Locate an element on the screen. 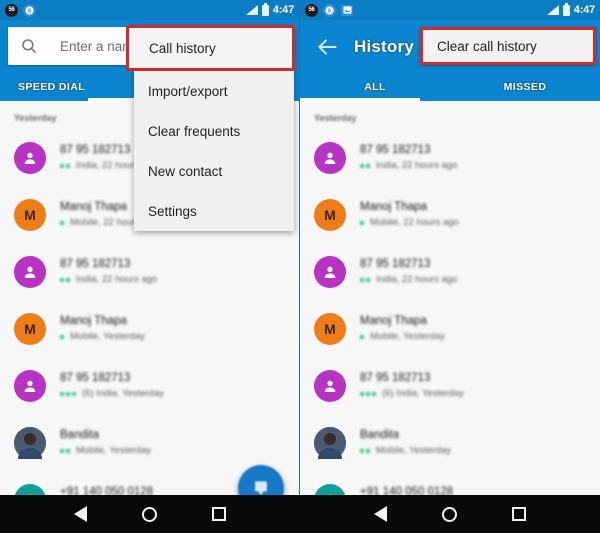 This screenshot has height=533, width=600. list-item-title: 87 95 182713 is located at coordinates (95, 264).